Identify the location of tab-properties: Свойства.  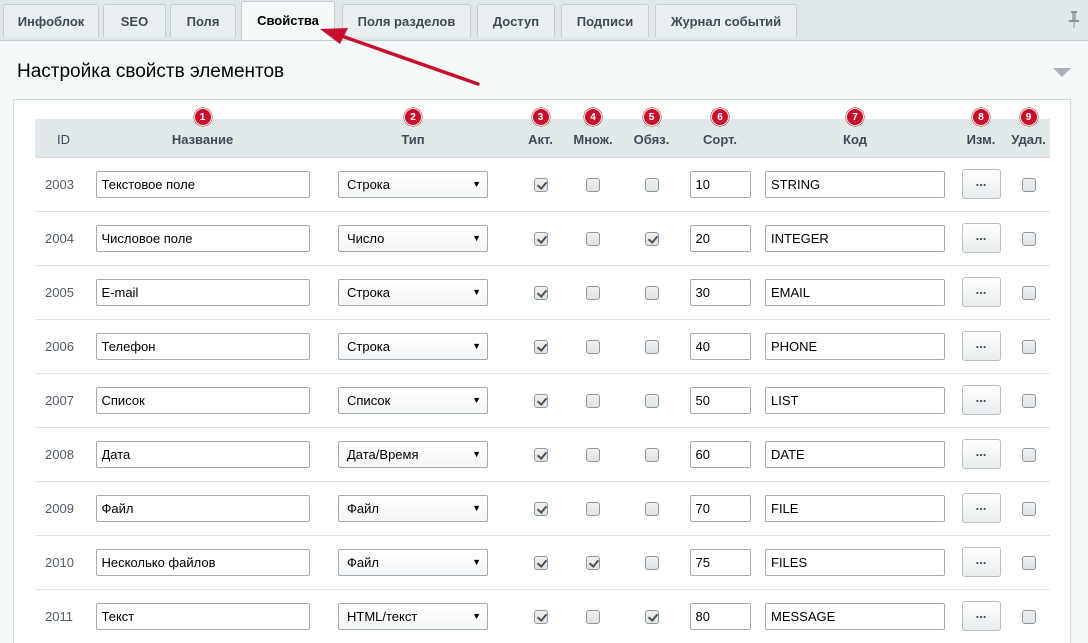
(288, 20).